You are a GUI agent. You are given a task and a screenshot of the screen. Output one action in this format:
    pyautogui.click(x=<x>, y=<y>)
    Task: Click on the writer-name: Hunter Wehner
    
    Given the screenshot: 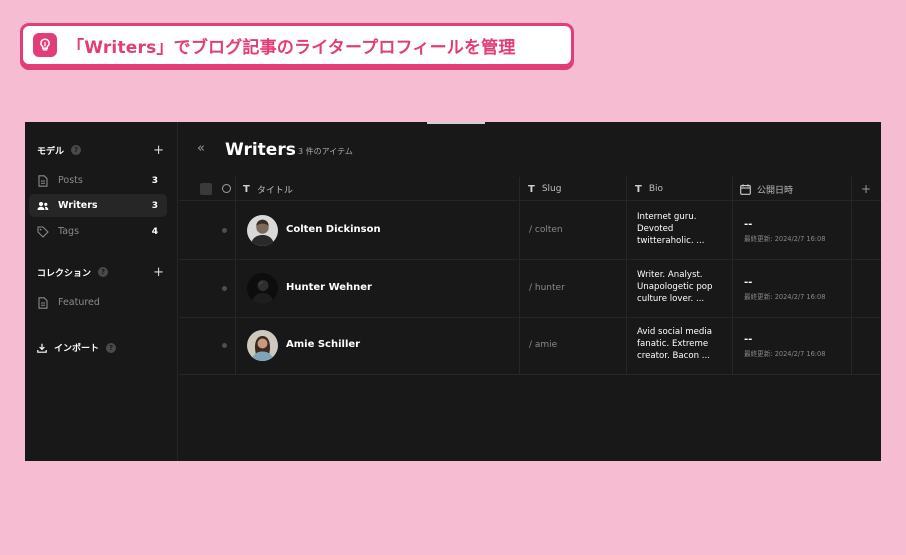 What is the action you would take?
    pyautogui.click(x=329, y=287)
    